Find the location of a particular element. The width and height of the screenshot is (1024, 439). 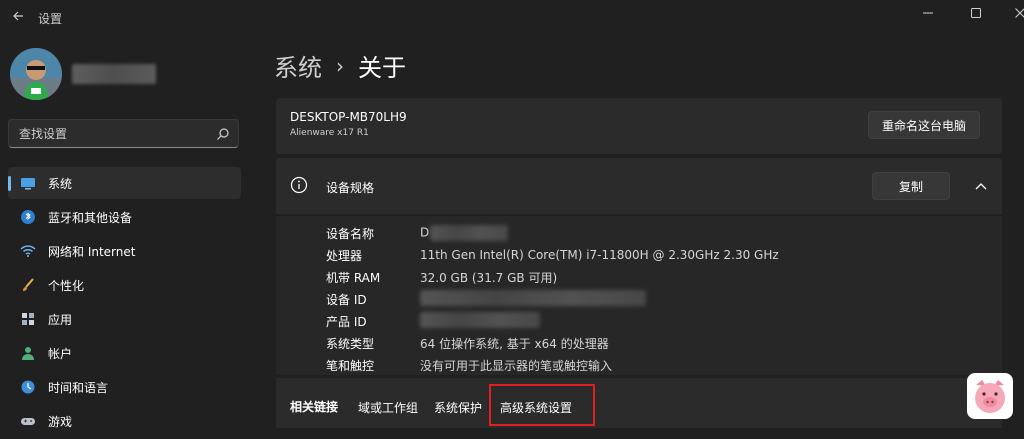

device-specs-header: 设备规格 复制 is located at coordinates (639, 186).